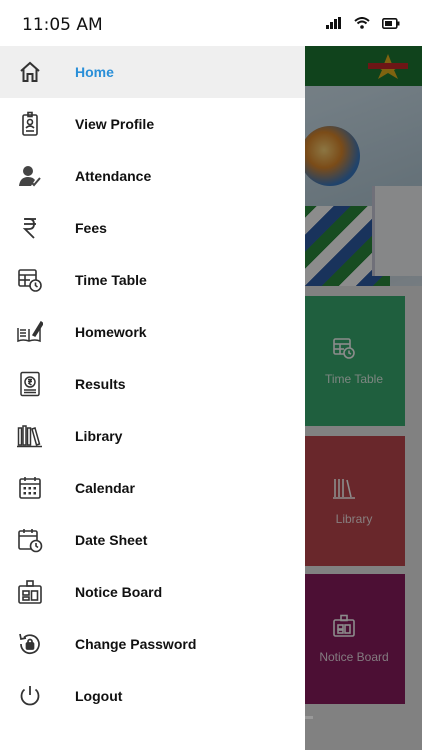 The width and height of the screenshot is (422, 750). Describe the element at coordinates (152, 280) in the screenshot. I see `menu-item-time-table: Time Table` at that location.